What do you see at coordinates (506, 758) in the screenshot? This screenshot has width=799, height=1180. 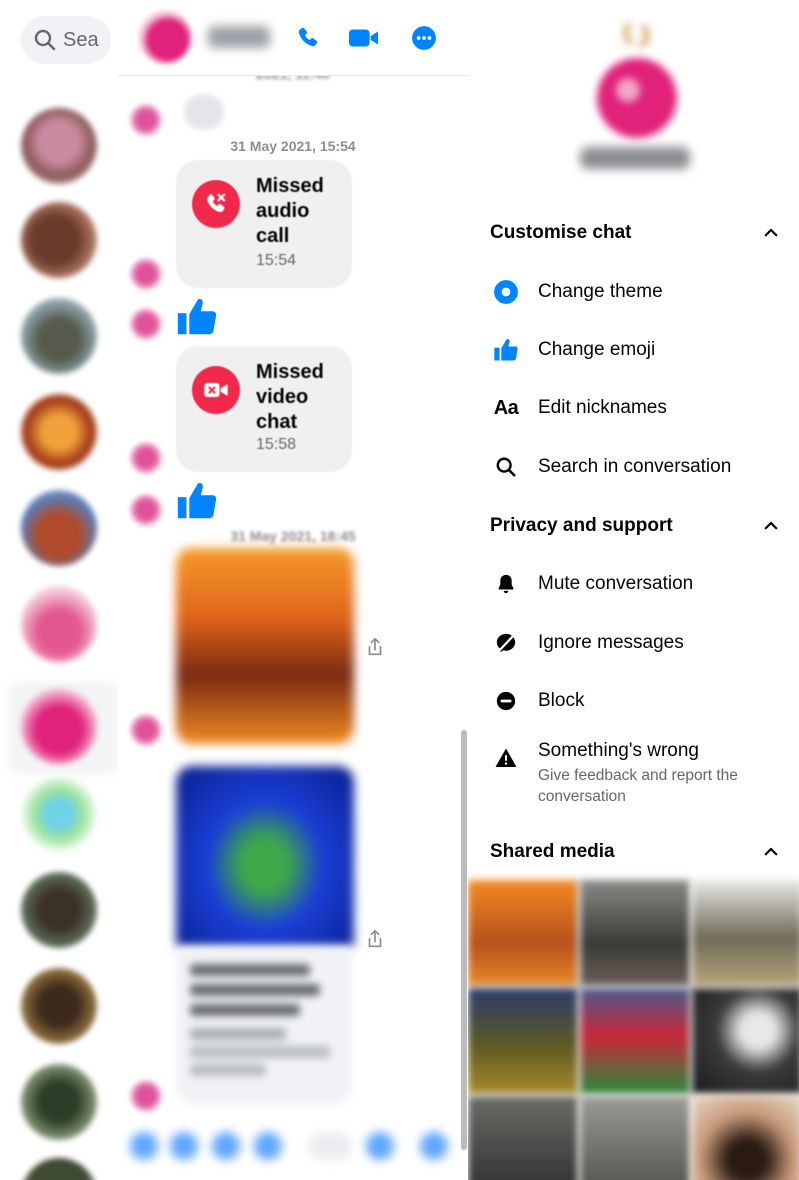 I see `warning-icon` at bounding box center [506, 758].